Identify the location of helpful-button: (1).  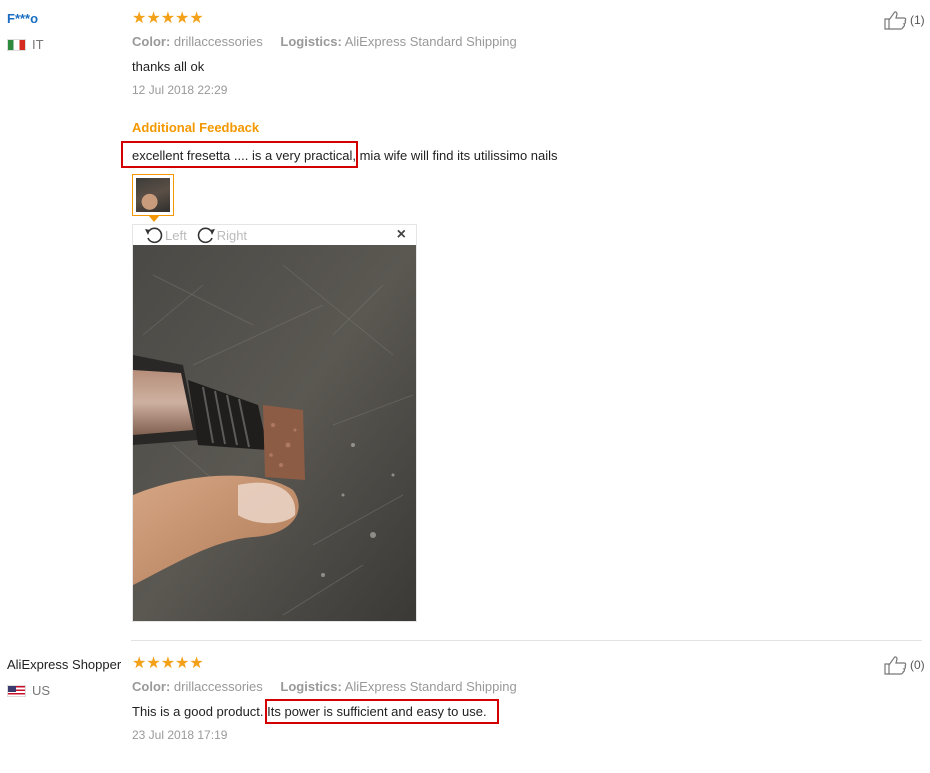
(904, 20).